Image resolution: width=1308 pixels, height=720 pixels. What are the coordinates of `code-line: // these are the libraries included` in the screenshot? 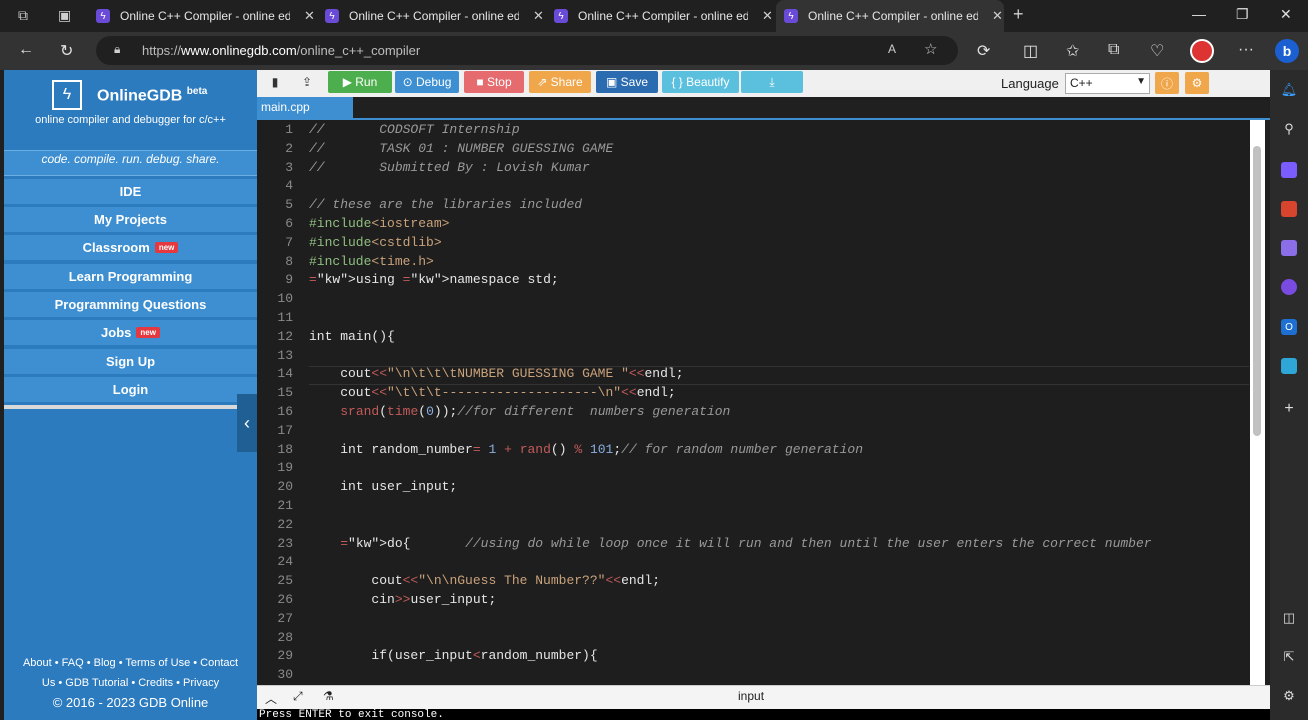 It's located at (445, 204).